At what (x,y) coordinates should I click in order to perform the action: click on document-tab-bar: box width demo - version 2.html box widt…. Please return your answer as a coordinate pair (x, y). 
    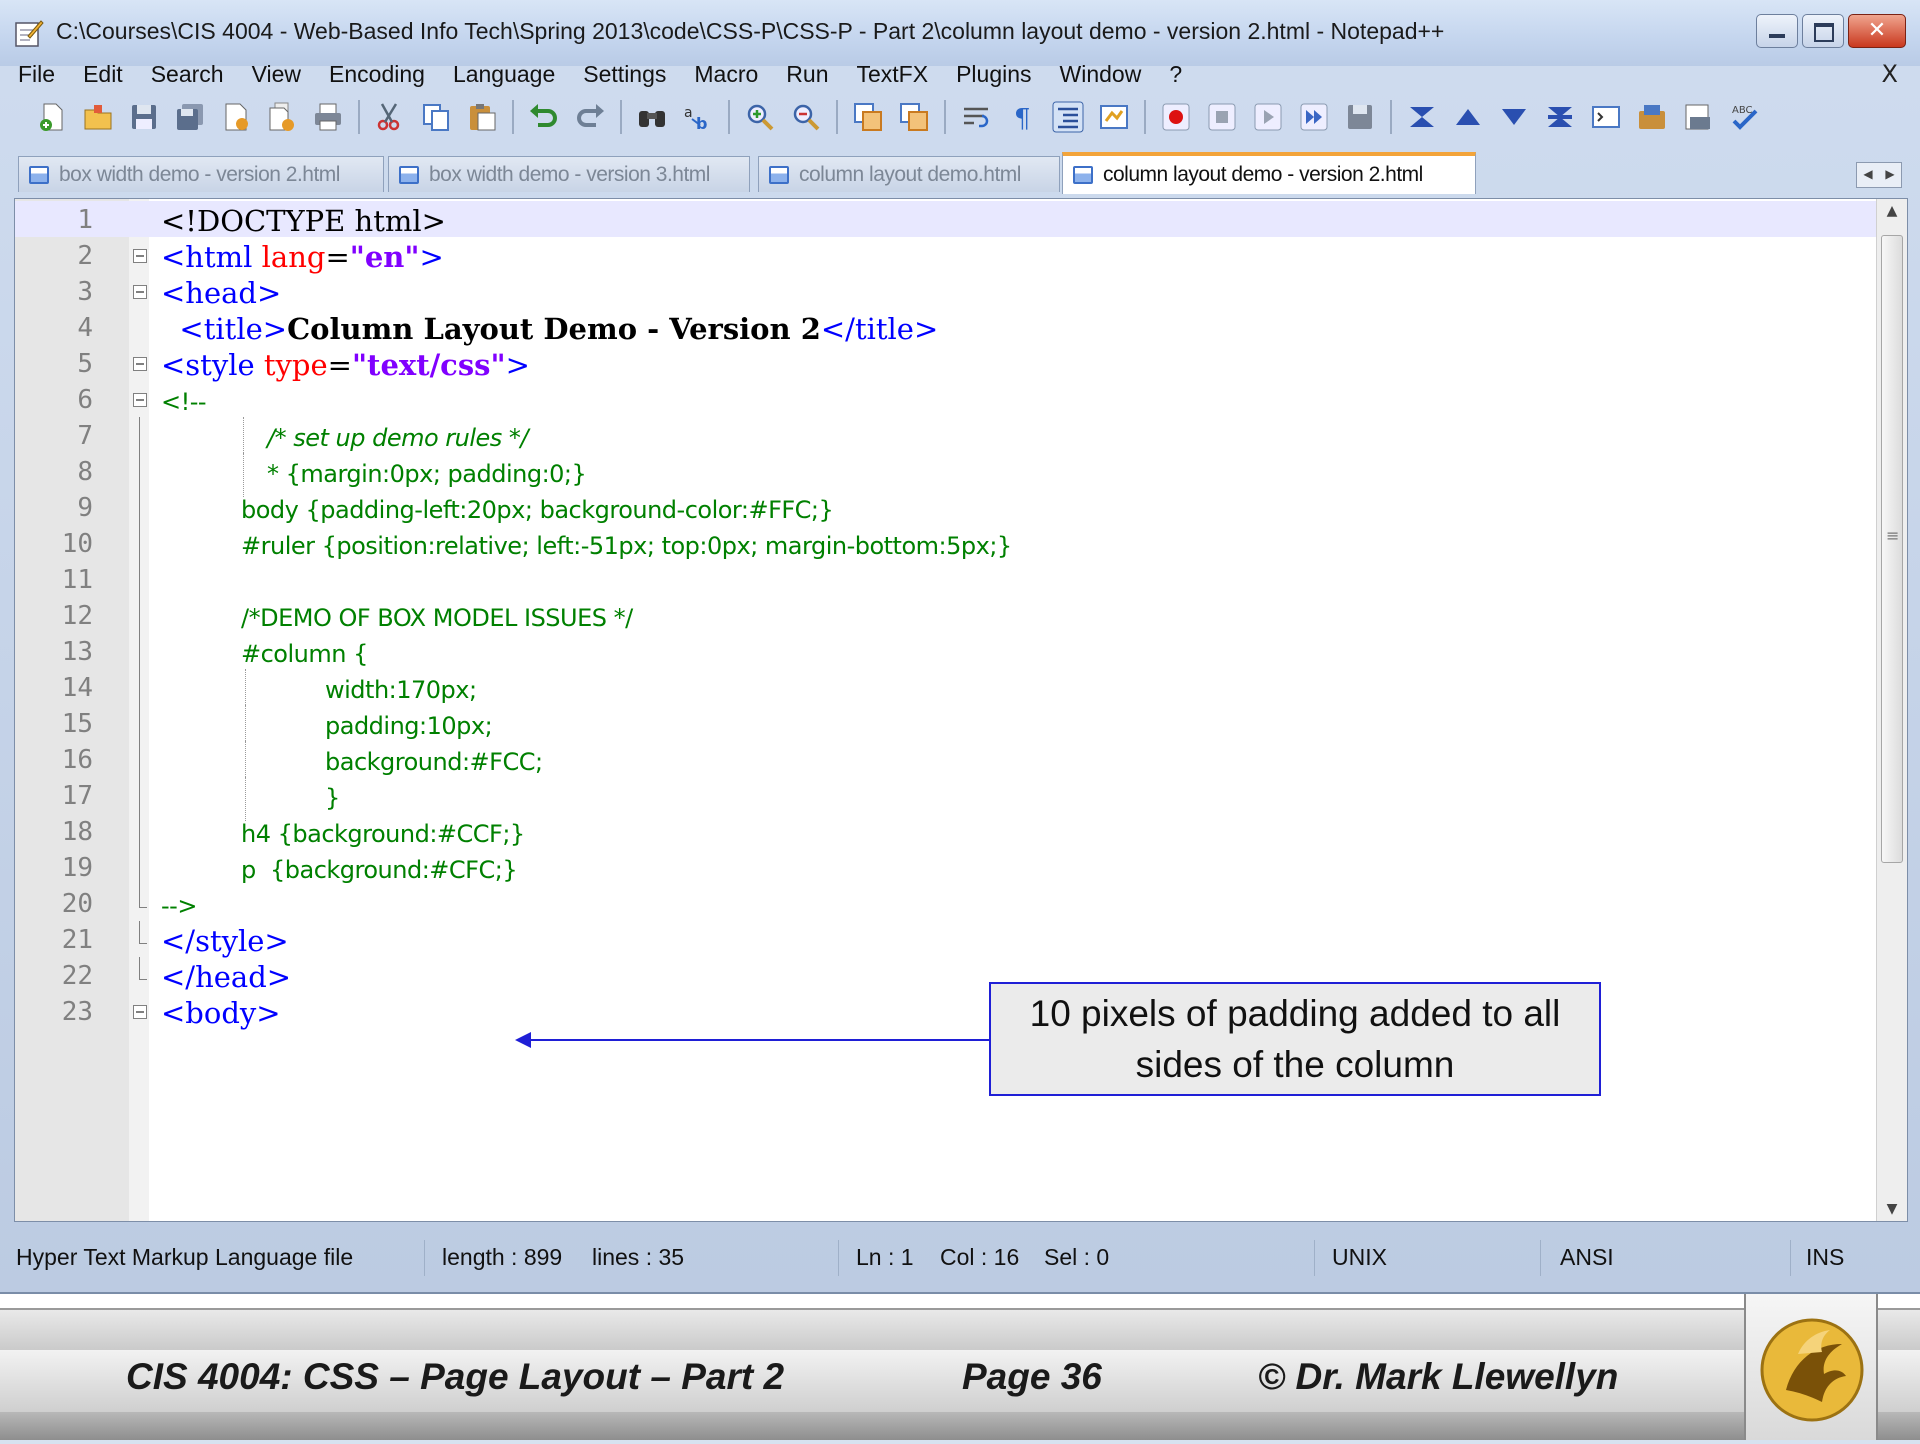
    Looking at the image, I should click on (960, 173).